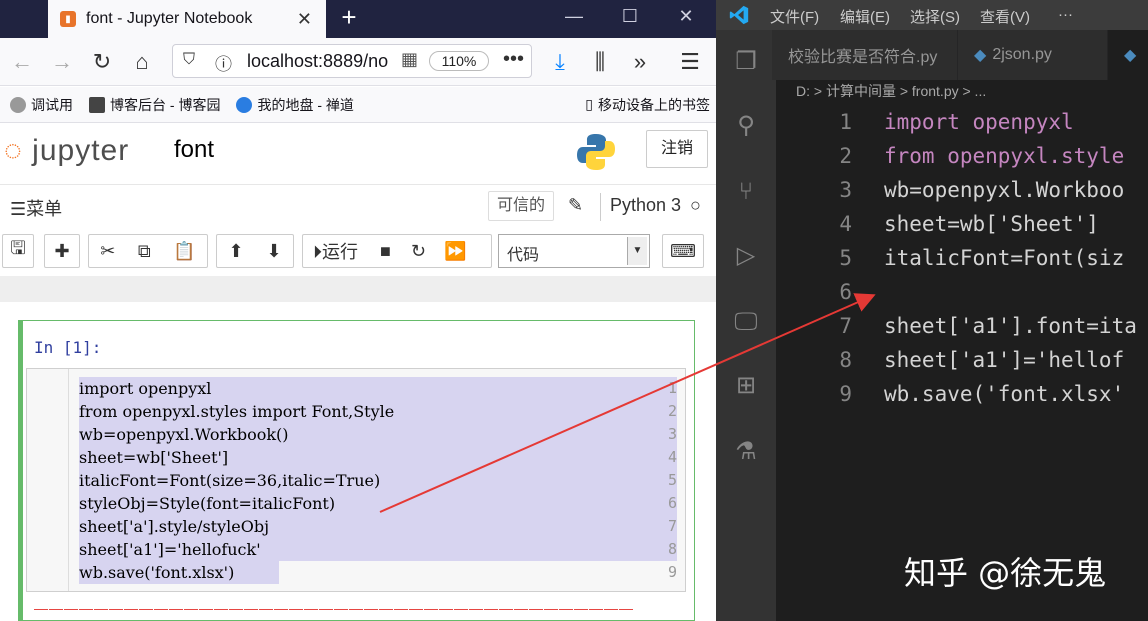  What do you see at coordinates (273, 251) in the screenshot?
I see `move-down-icon: ⬇` at bounding box center [273, 251].